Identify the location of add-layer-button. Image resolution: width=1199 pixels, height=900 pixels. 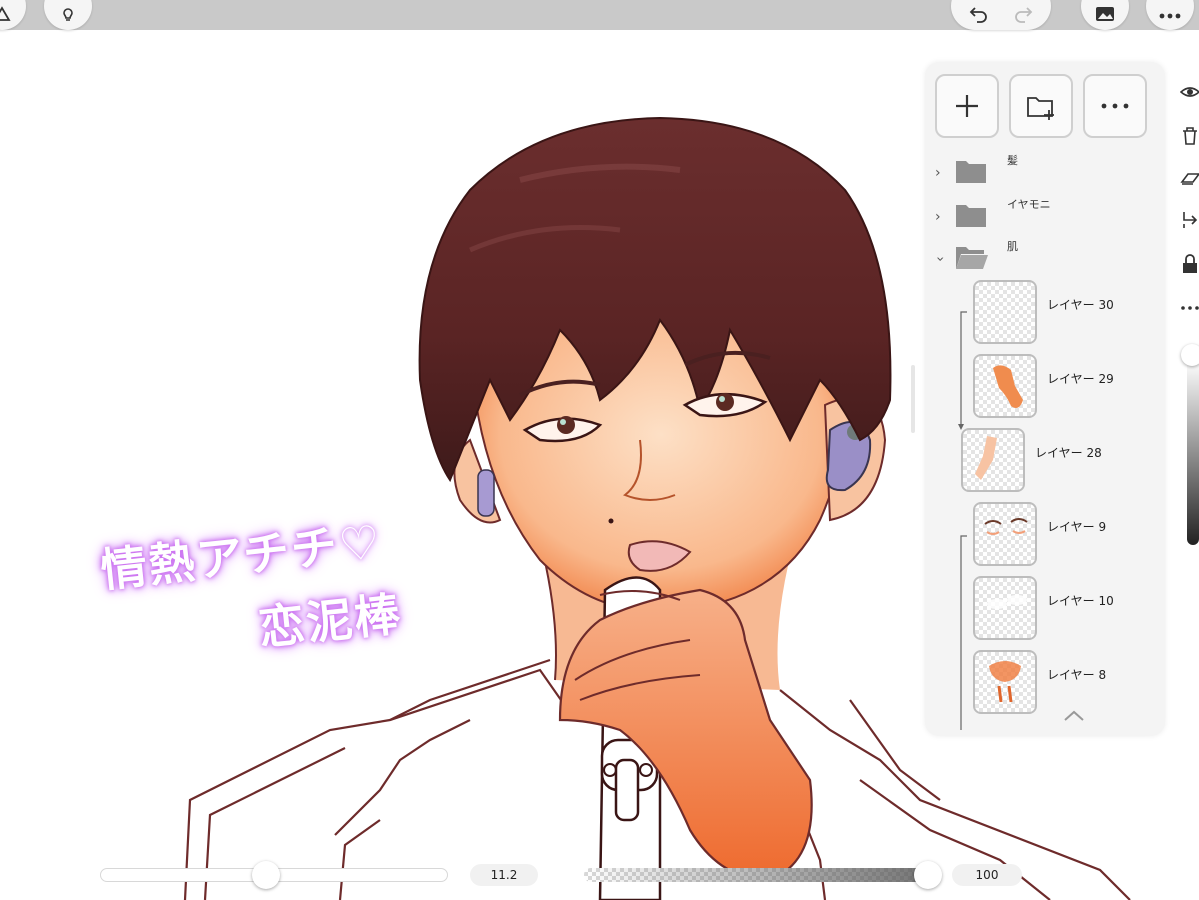
(967, 106).